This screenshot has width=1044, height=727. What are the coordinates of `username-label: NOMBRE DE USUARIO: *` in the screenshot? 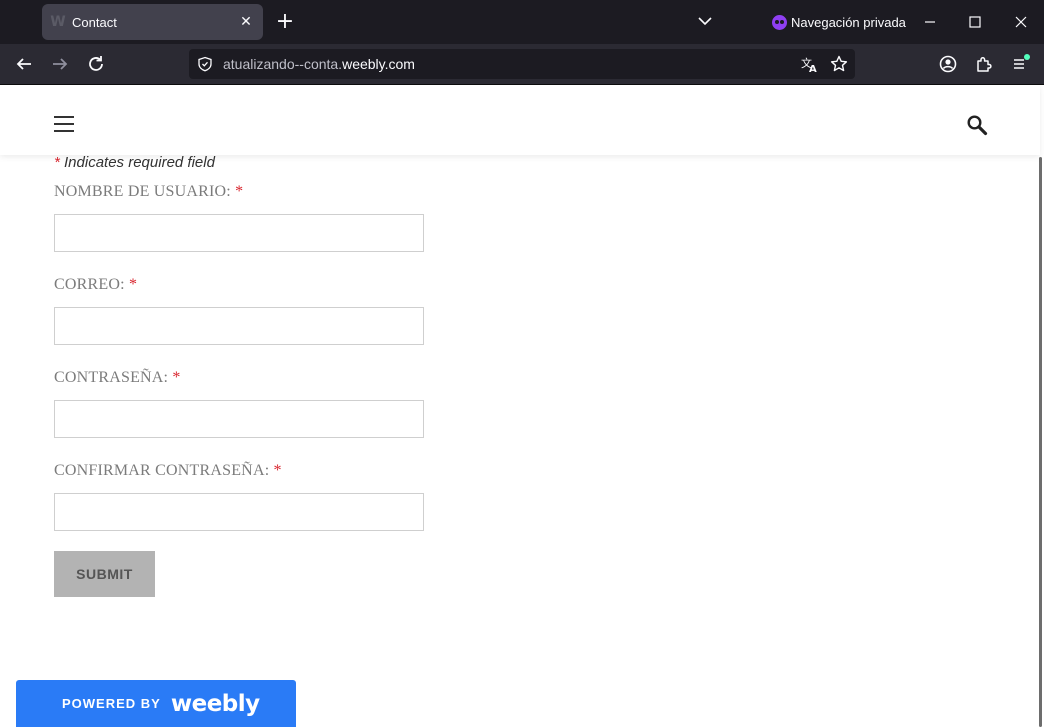 It's located at (149, 191).